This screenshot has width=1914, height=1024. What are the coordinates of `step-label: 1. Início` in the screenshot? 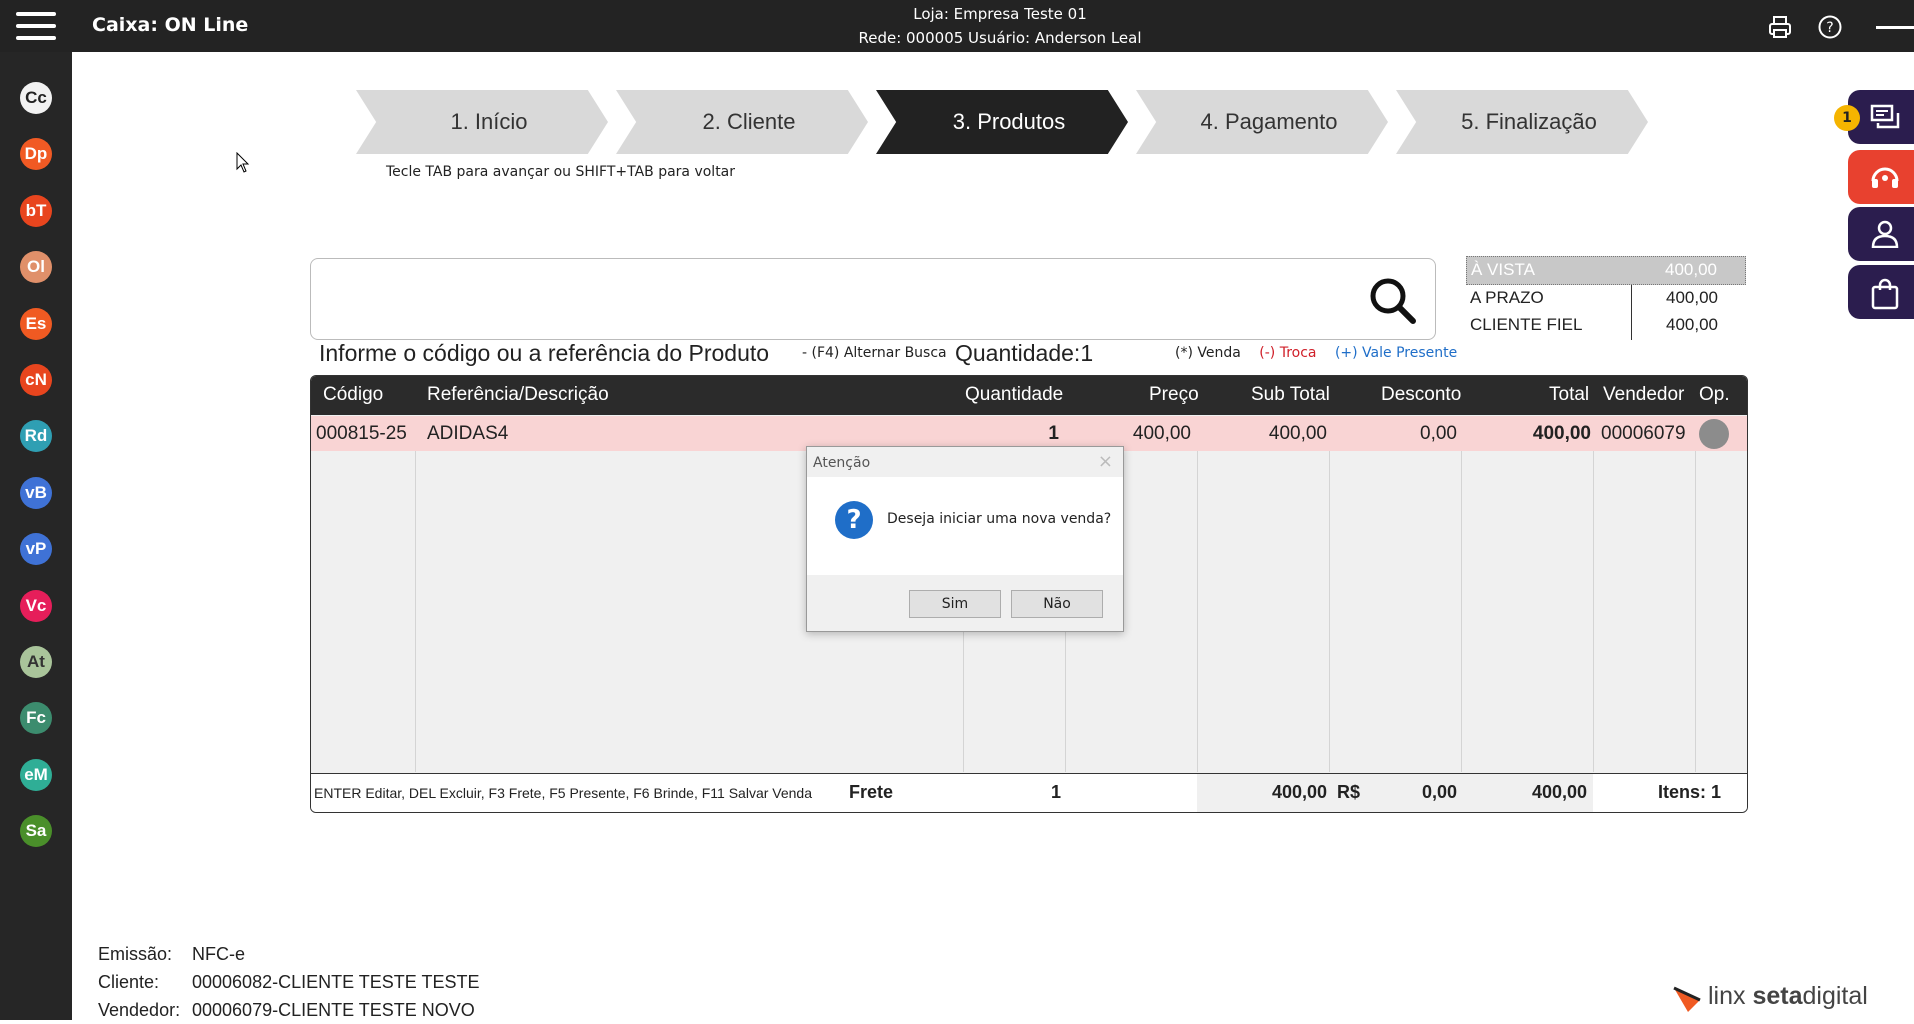 It's located at (489, 121).